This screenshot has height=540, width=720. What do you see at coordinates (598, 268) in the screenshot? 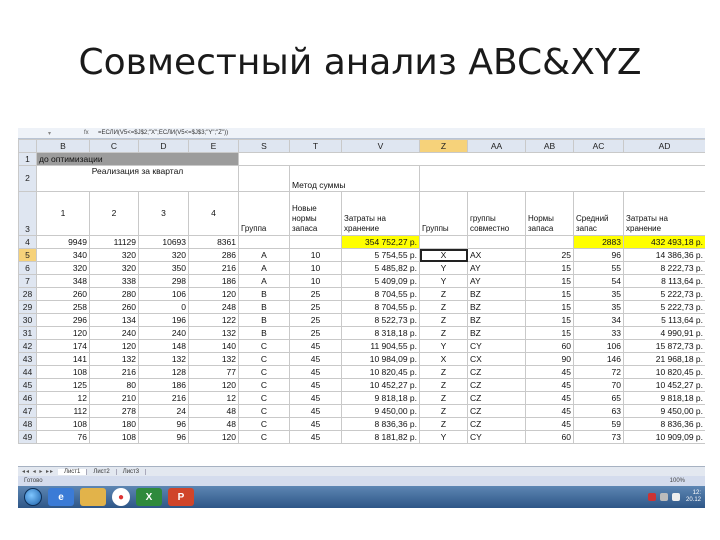
I see `data-cell: 55` at bounding box center [598, 268].